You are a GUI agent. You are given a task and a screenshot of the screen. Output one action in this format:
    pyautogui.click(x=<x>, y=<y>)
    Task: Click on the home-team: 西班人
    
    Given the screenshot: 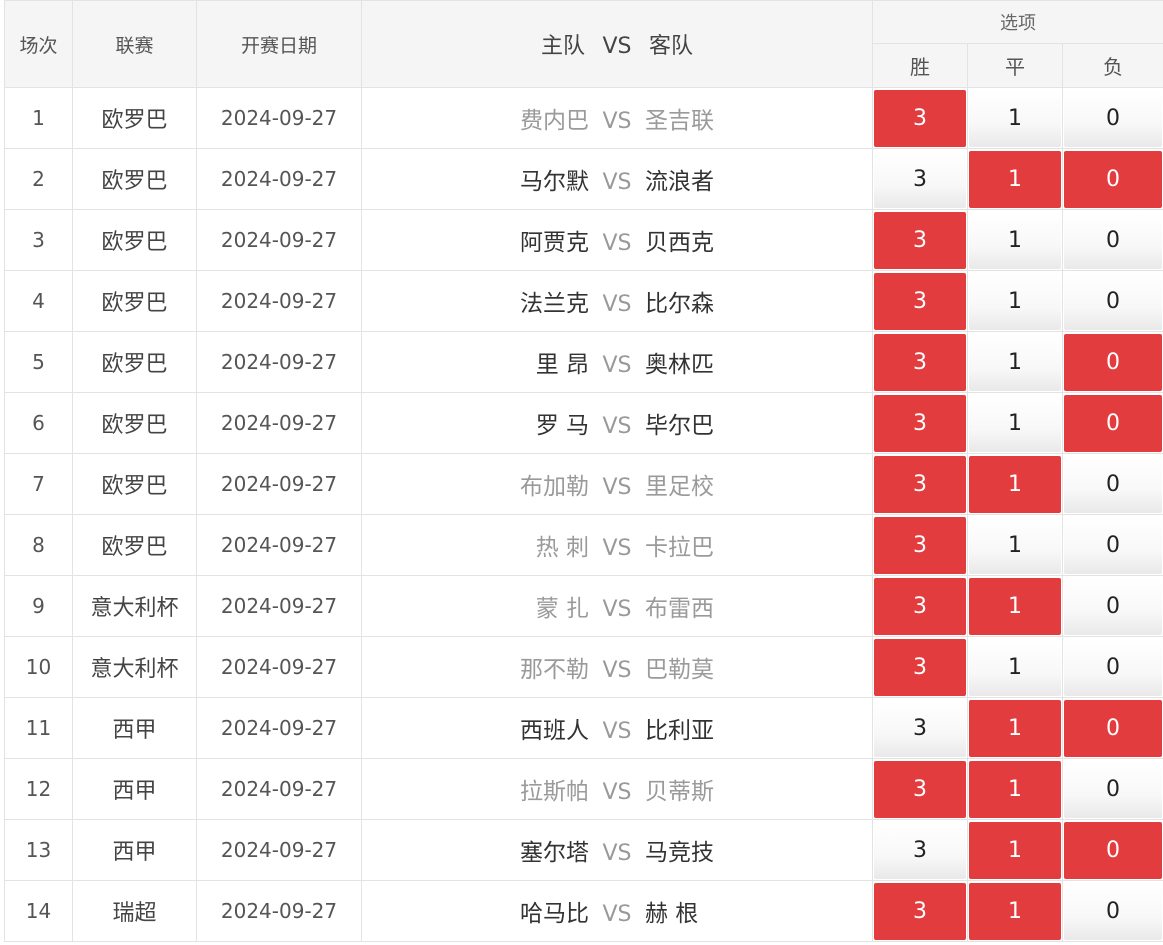 What is the action you would take?
    pyautogui.click(x=554, y=731)
    